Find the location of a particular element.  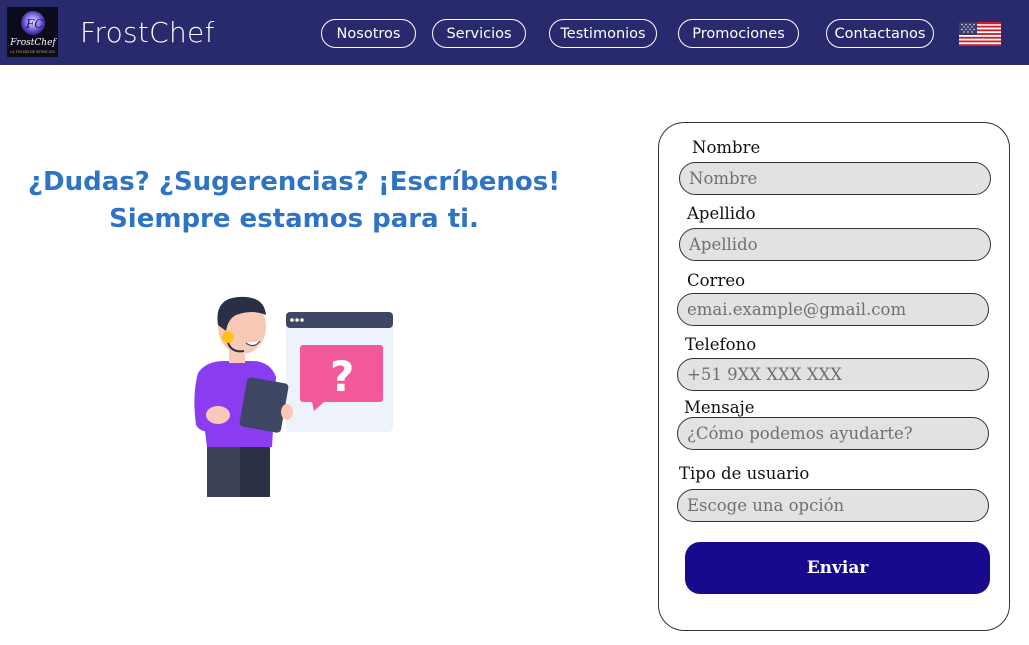

enviar-button: Enviar is located at coordinates (837, 568).